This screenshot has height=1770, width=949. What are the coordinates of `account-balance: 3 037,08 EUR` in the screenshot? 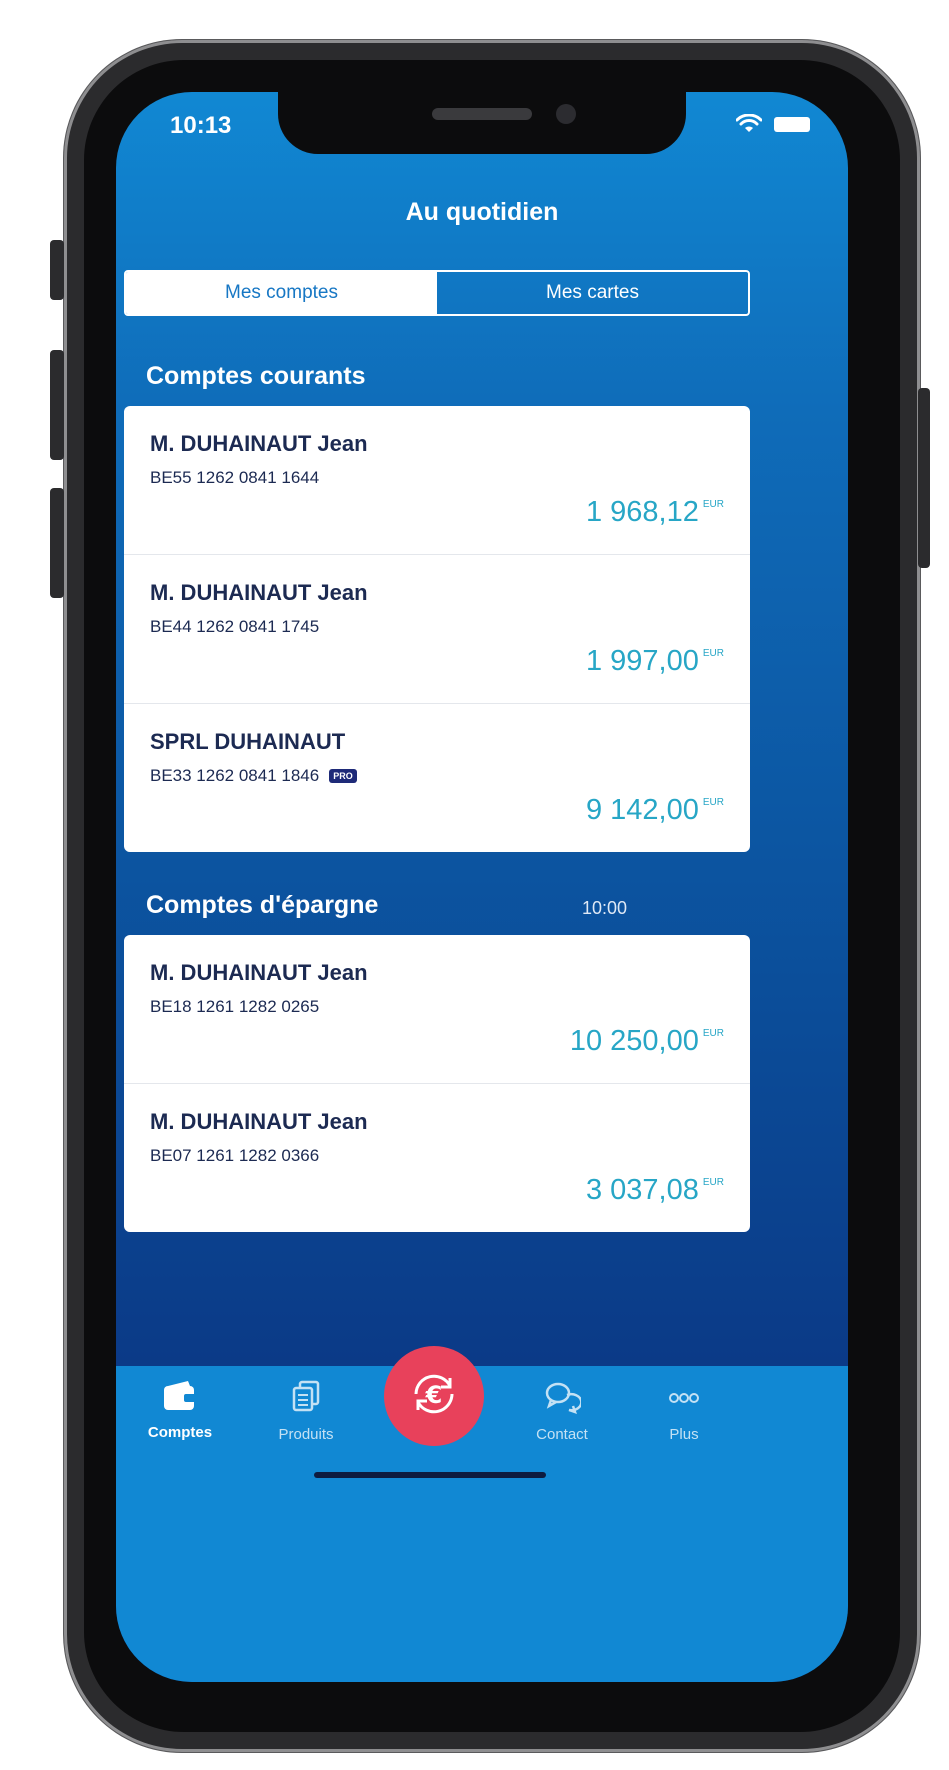 It's located at (655, 1190).